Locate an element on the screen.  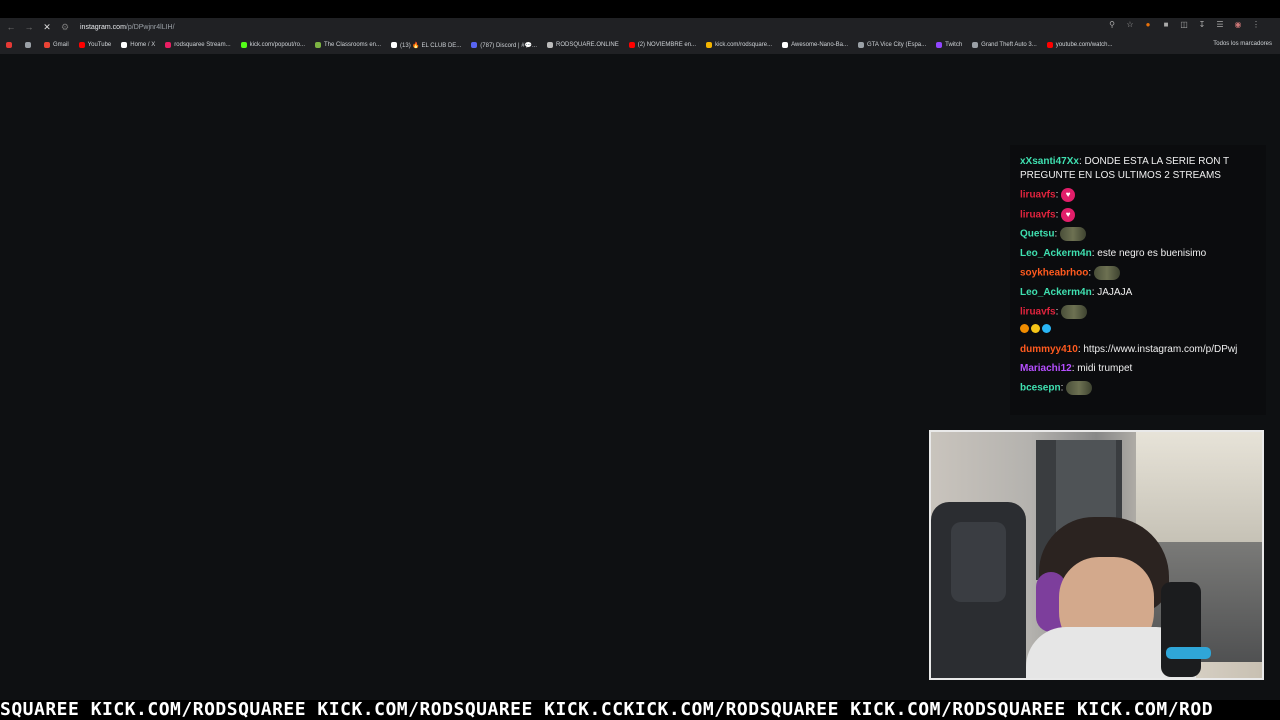
bookmark-label: Twitch is located at coordinates (954, 45).